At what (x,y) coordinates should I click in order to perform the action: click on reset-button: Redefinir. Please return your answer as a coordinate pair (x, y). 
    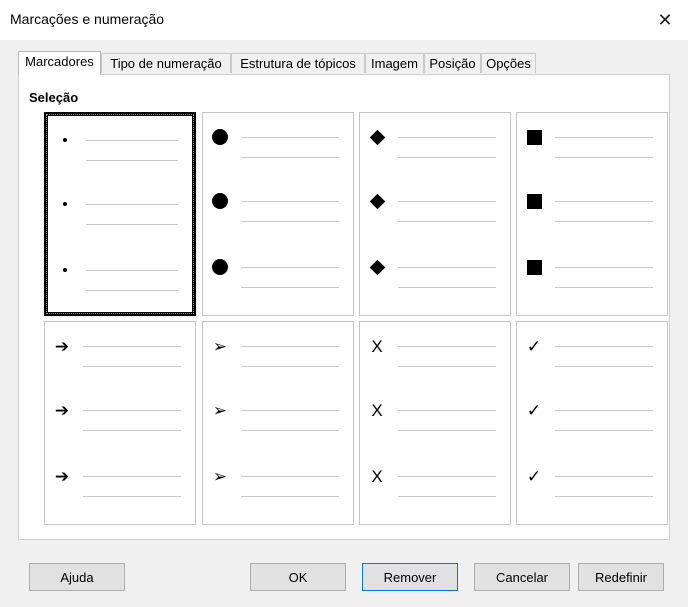
    Looking at the image, I should click on (621, 577).